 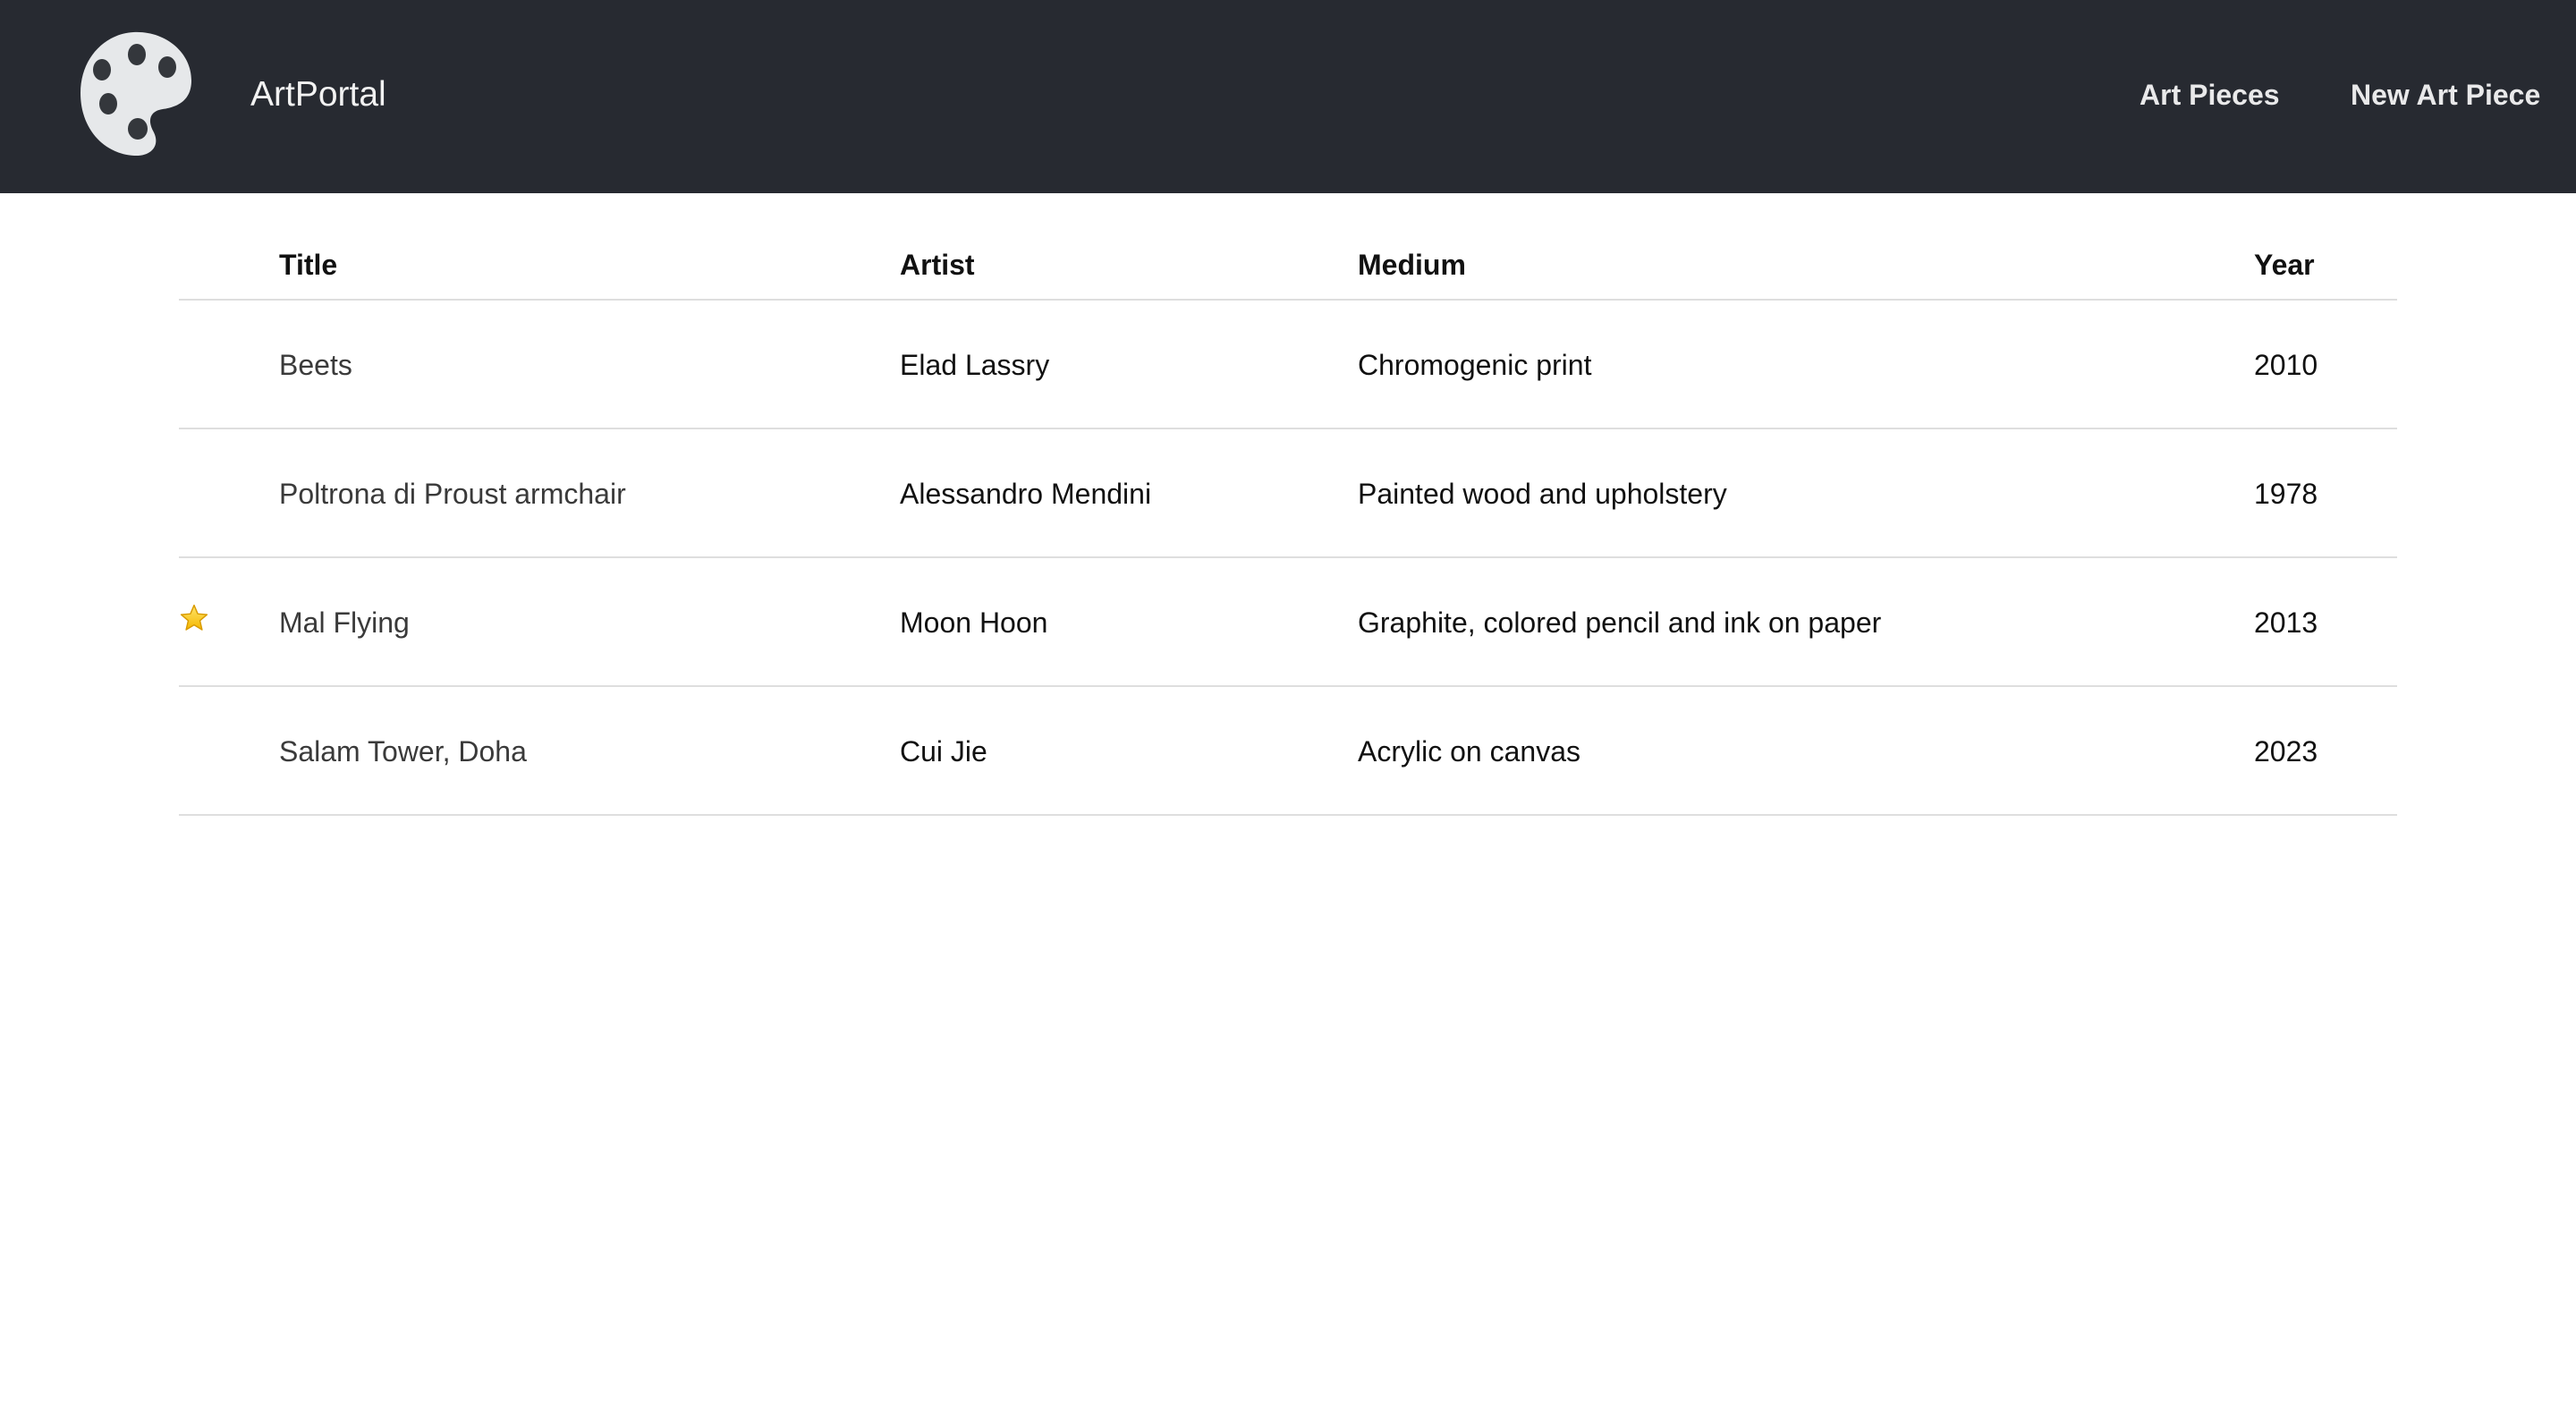 What do you see at coordinates (2210, 95) in the screenshot?
I see `nav-art-pieces-link: Art Pieces` at bounding box center [2210, 95].